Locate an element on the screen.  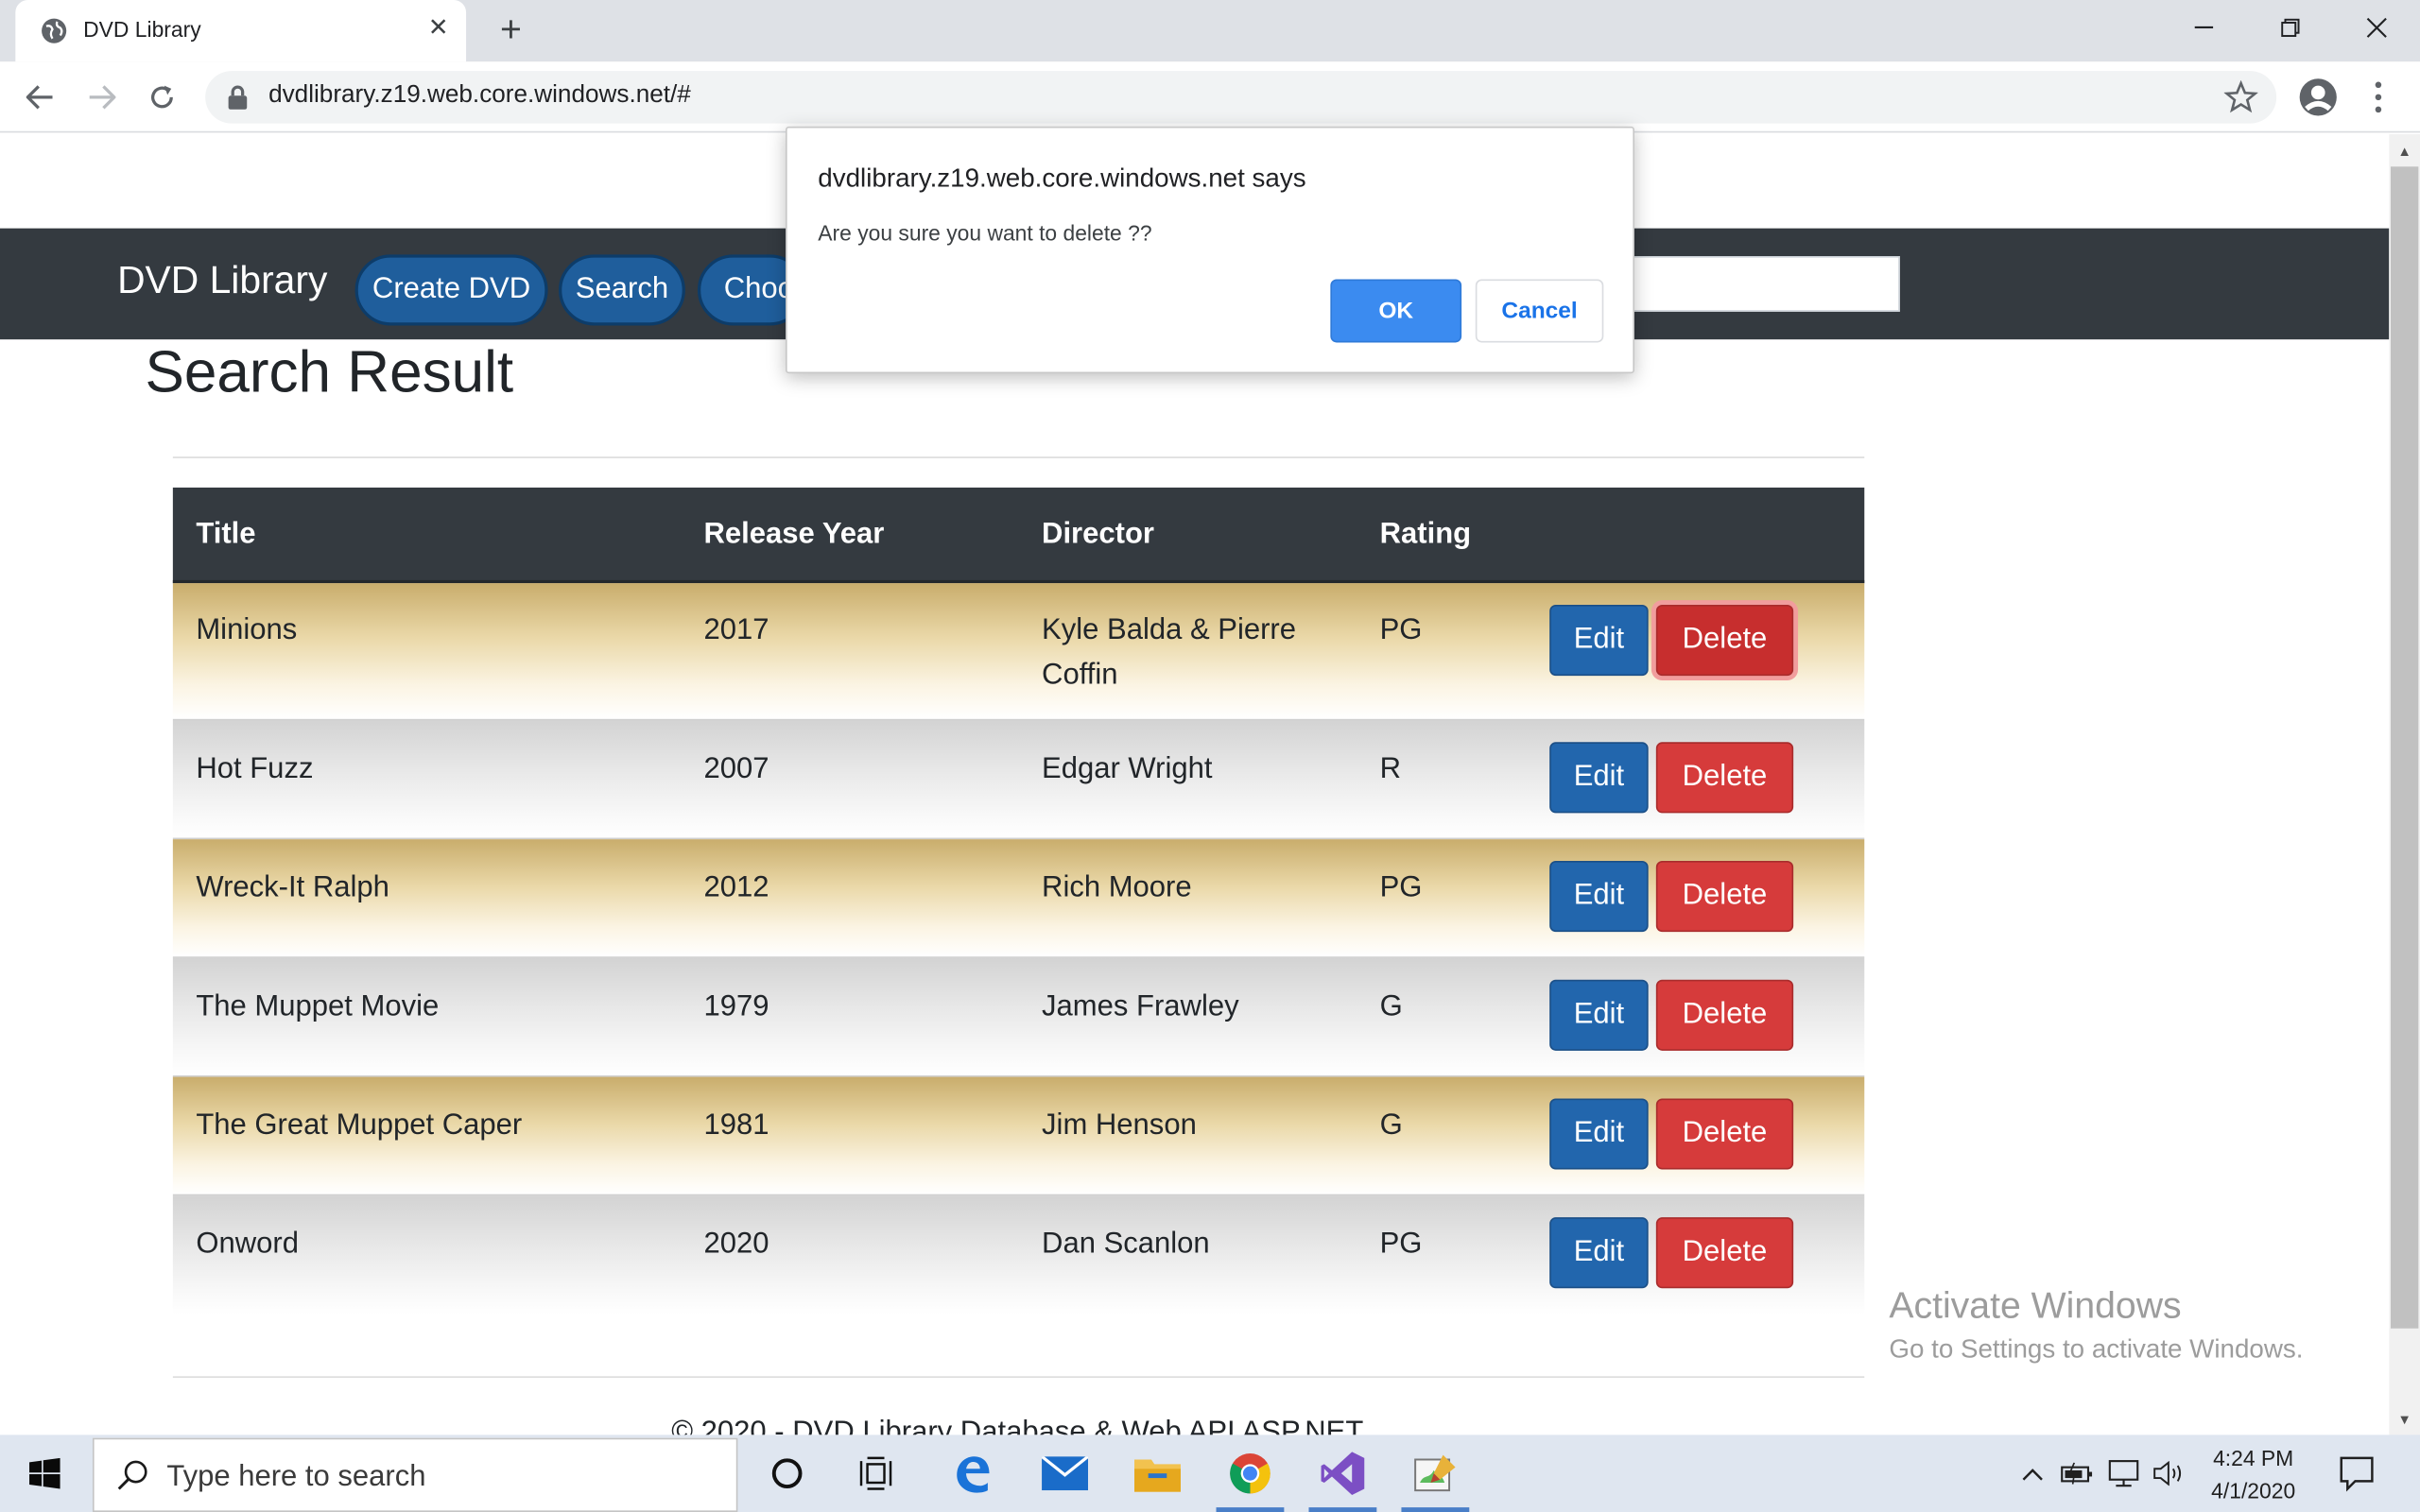
cell-title: The Great Muppet Caper is located at coordinates (359, 1125).